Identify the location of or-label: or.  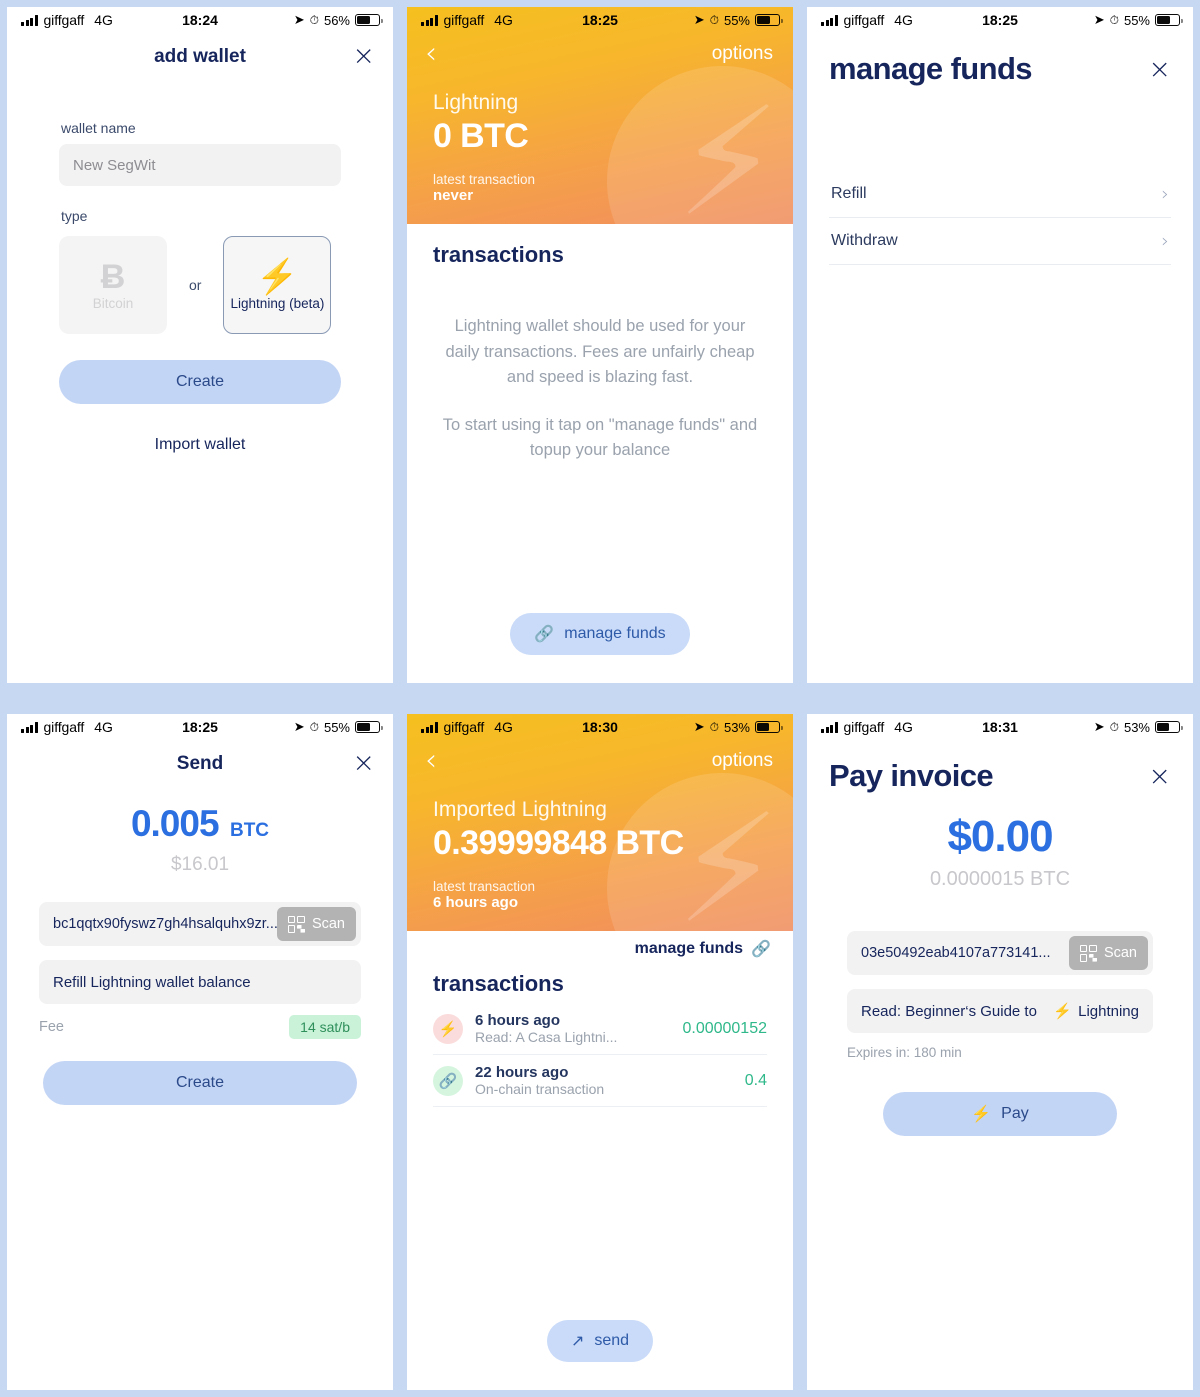
(195, 285).